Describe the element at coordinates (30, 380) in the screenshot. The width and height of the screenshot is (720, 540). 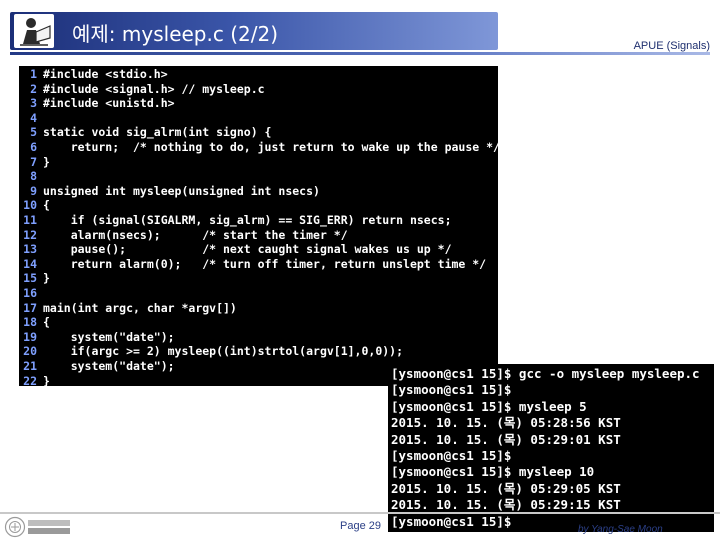
I see `line-number: 22` at that location.